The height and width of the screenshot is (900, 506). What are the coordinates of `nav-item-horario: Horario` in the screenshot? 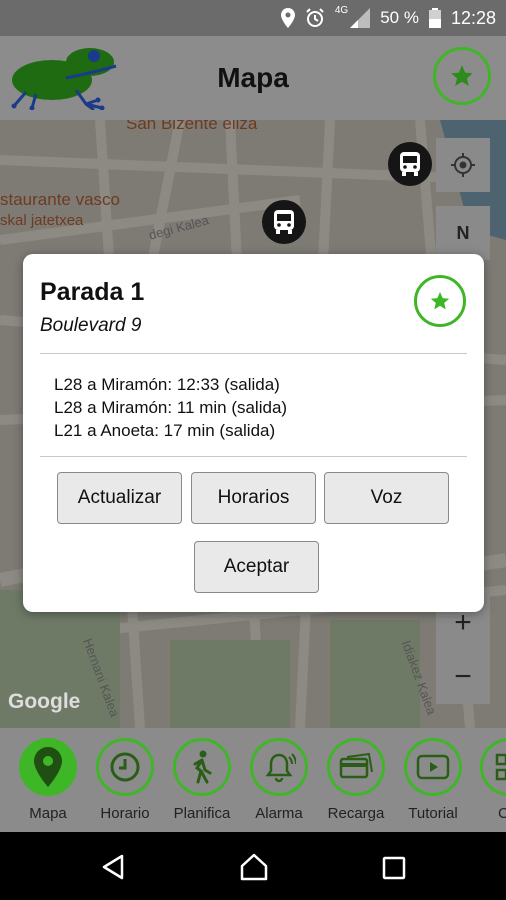 It's located at (125, 780).